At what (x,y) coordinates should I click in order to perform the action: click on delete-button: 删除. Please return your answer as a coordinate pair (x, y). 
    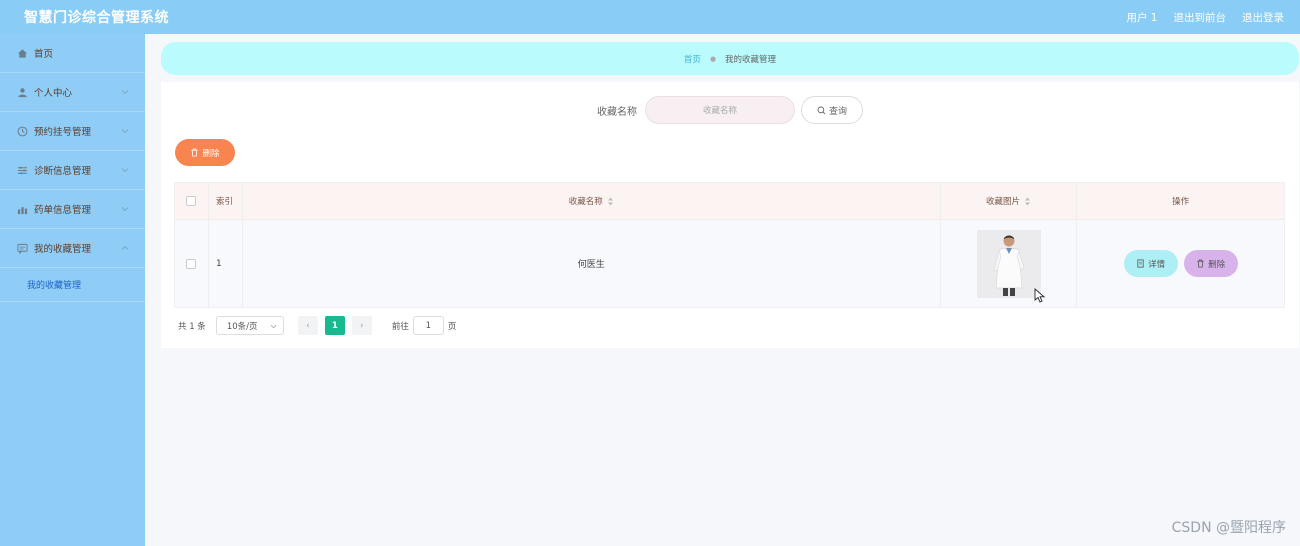
    Looking at the image, I should click on (1210, 263).